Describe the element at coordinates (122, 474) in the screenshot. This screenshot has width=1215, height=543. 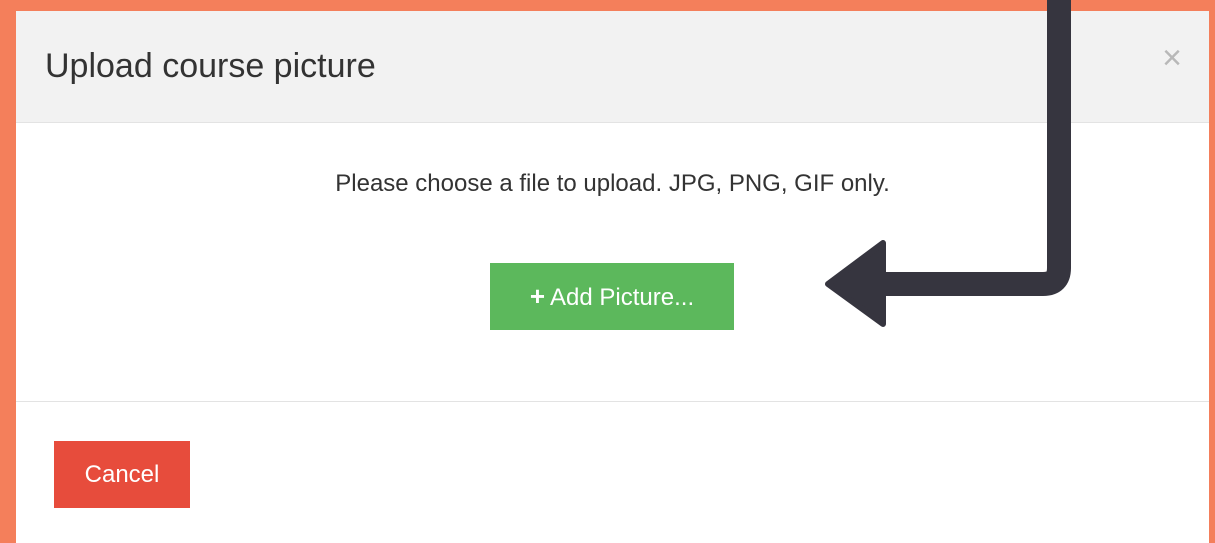
I see `cancel-button: Cancel` at that location.